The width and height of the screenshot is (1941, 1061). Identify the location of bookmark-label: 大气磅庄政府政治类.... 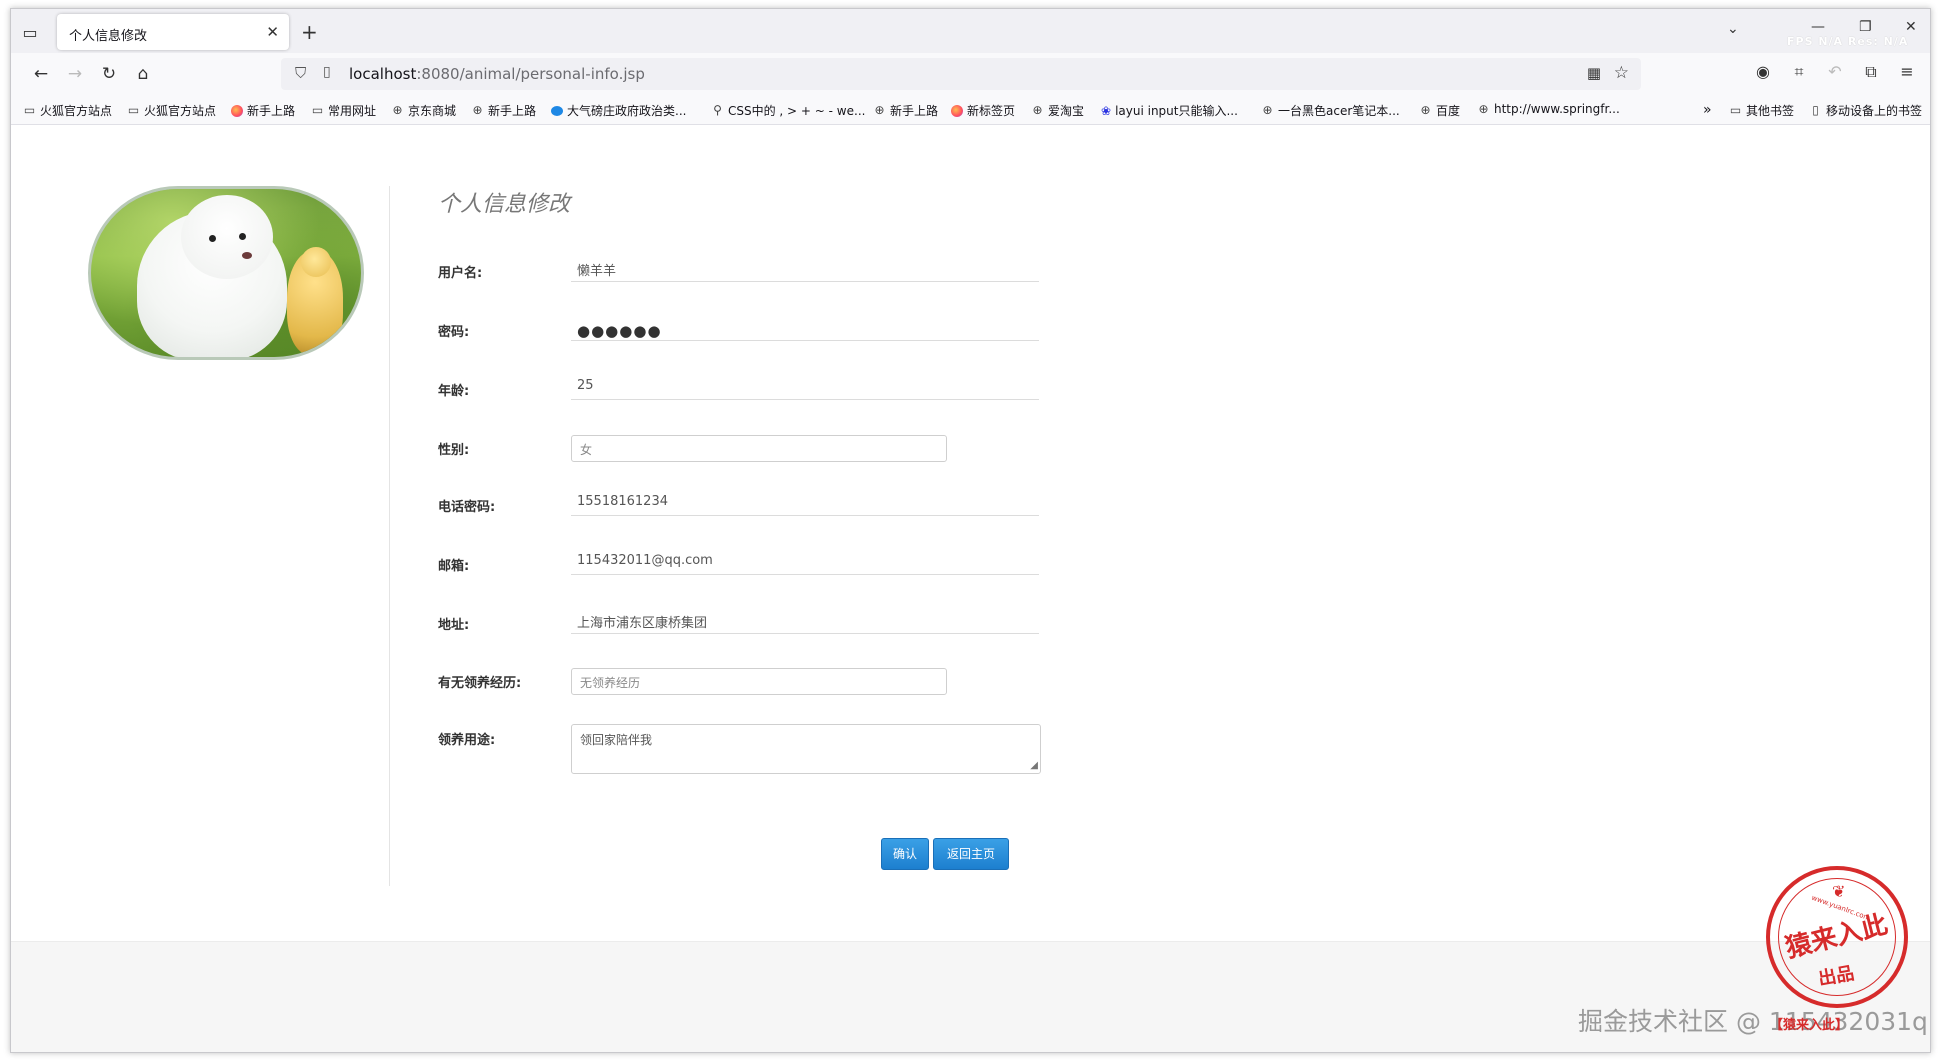
(627, 111).